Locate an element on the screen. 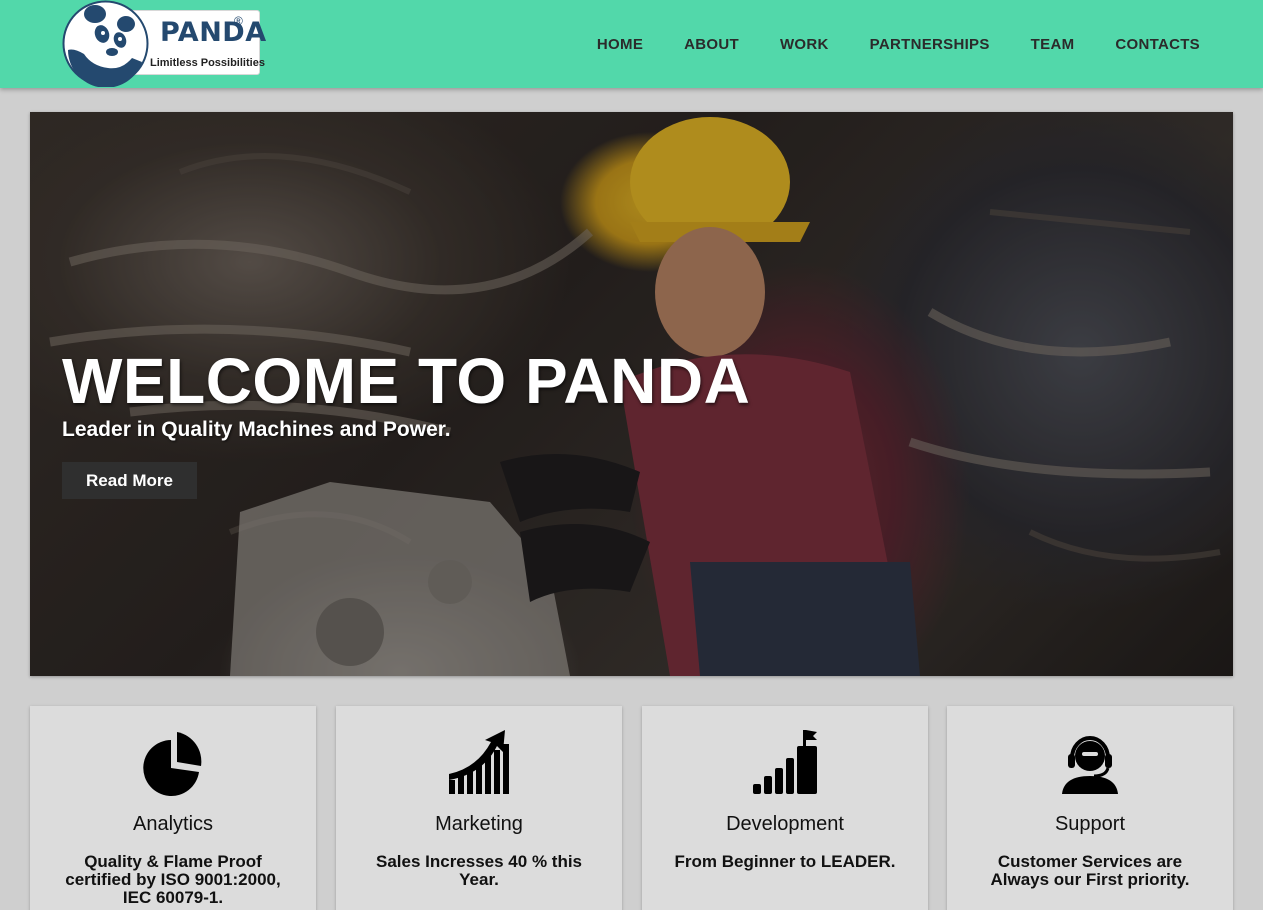  nav-contacts: CONTACTS is located at coordinates (1157, 44).